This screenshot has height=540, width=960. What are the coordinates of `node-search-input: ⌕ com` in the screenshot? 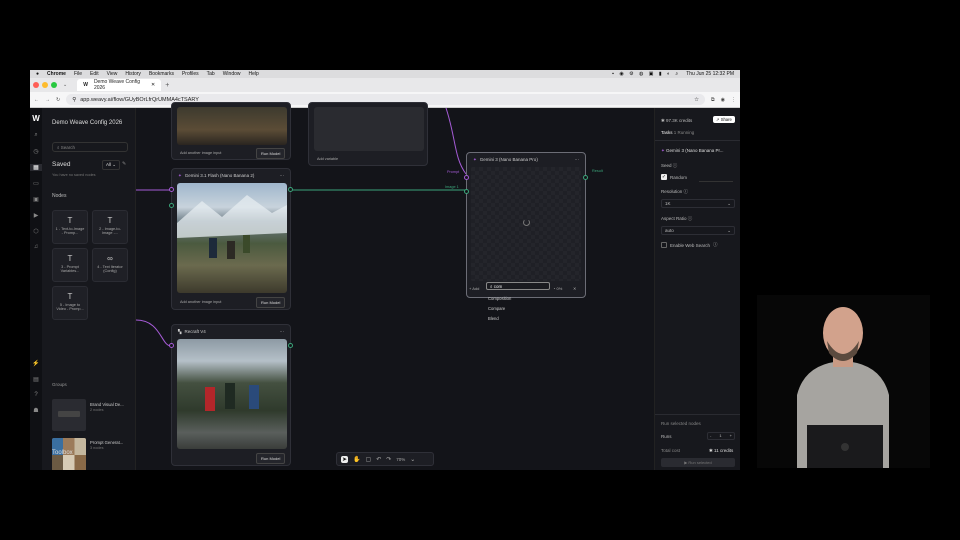 It's located at (518, 286).